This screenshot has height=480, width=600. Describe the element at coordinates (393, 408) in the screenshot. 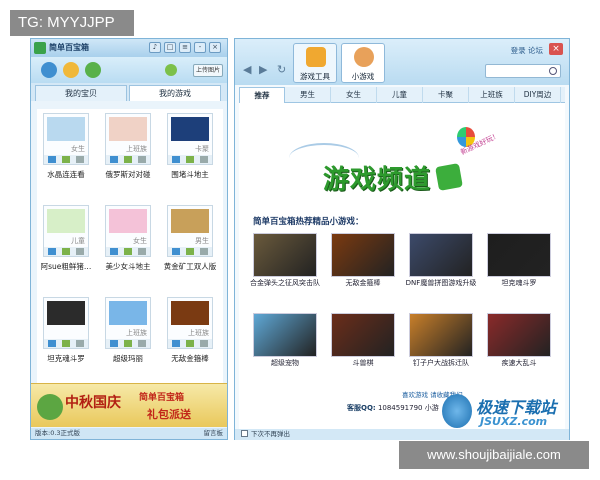

I see `contact-info: 客服QQ: 1084591790 小游` at that location.